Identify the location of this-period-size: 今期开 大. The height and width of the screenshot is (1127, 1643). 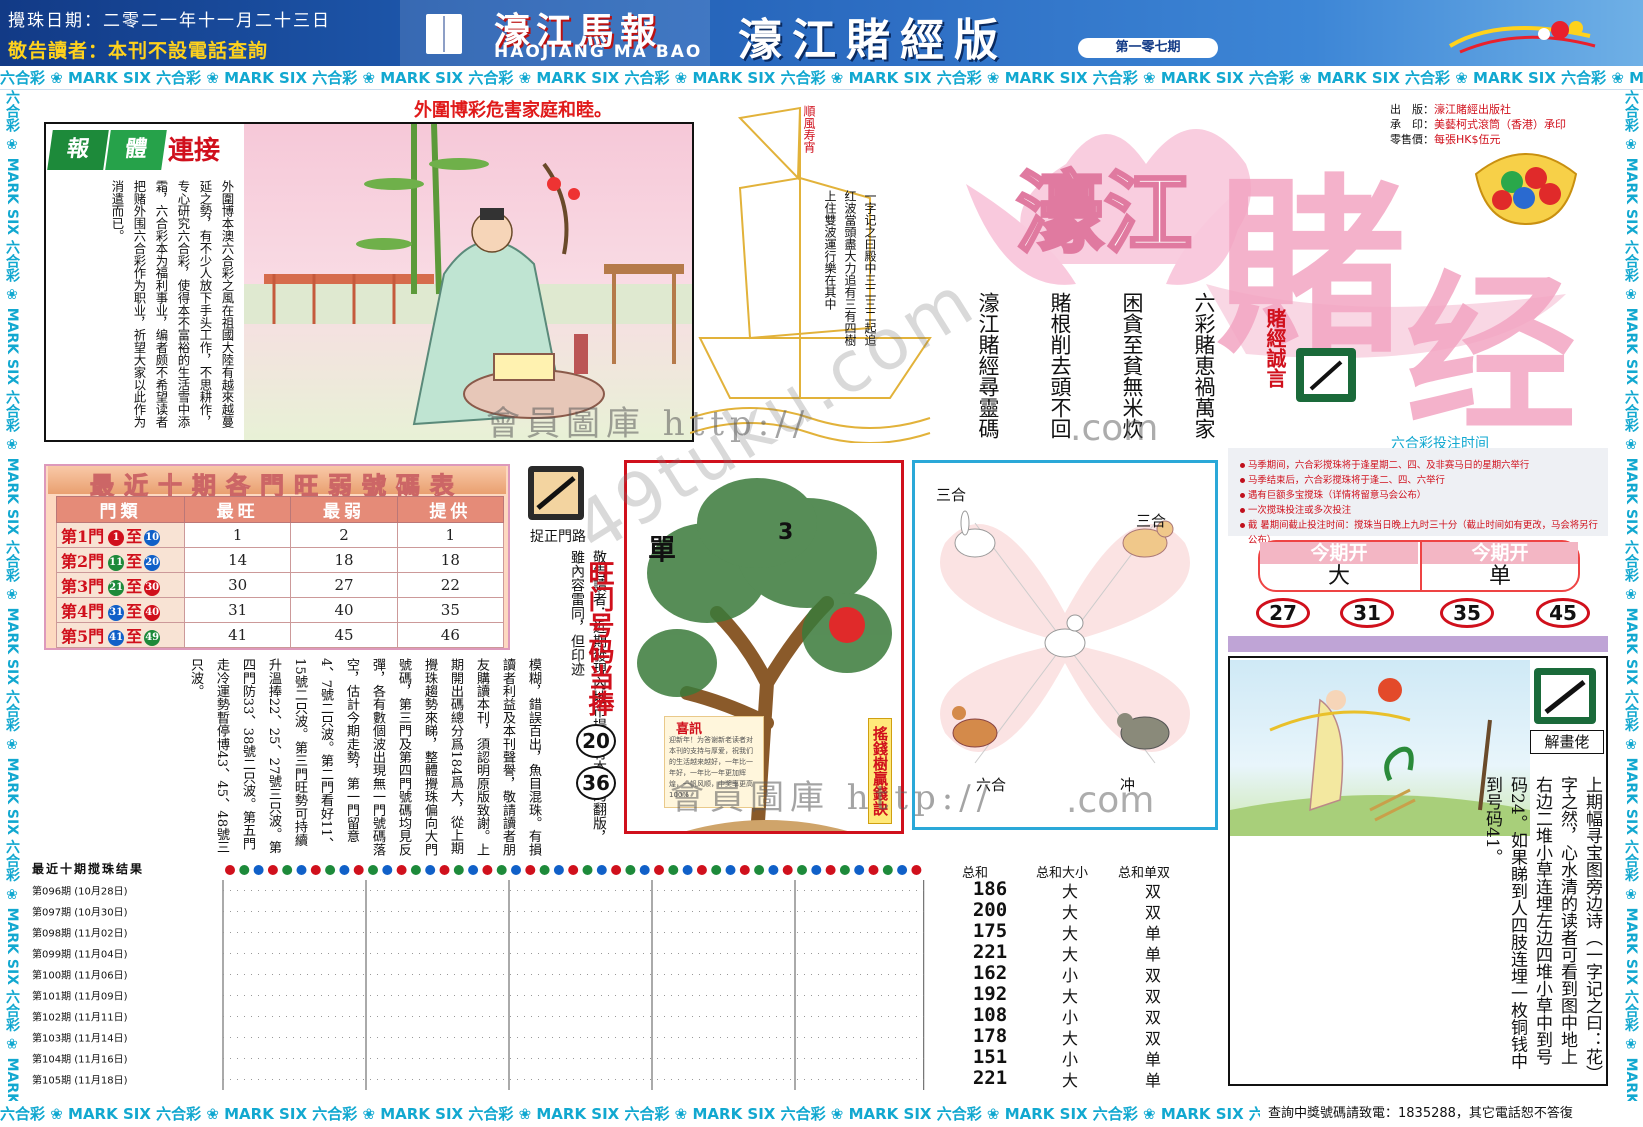
(1339, 566).